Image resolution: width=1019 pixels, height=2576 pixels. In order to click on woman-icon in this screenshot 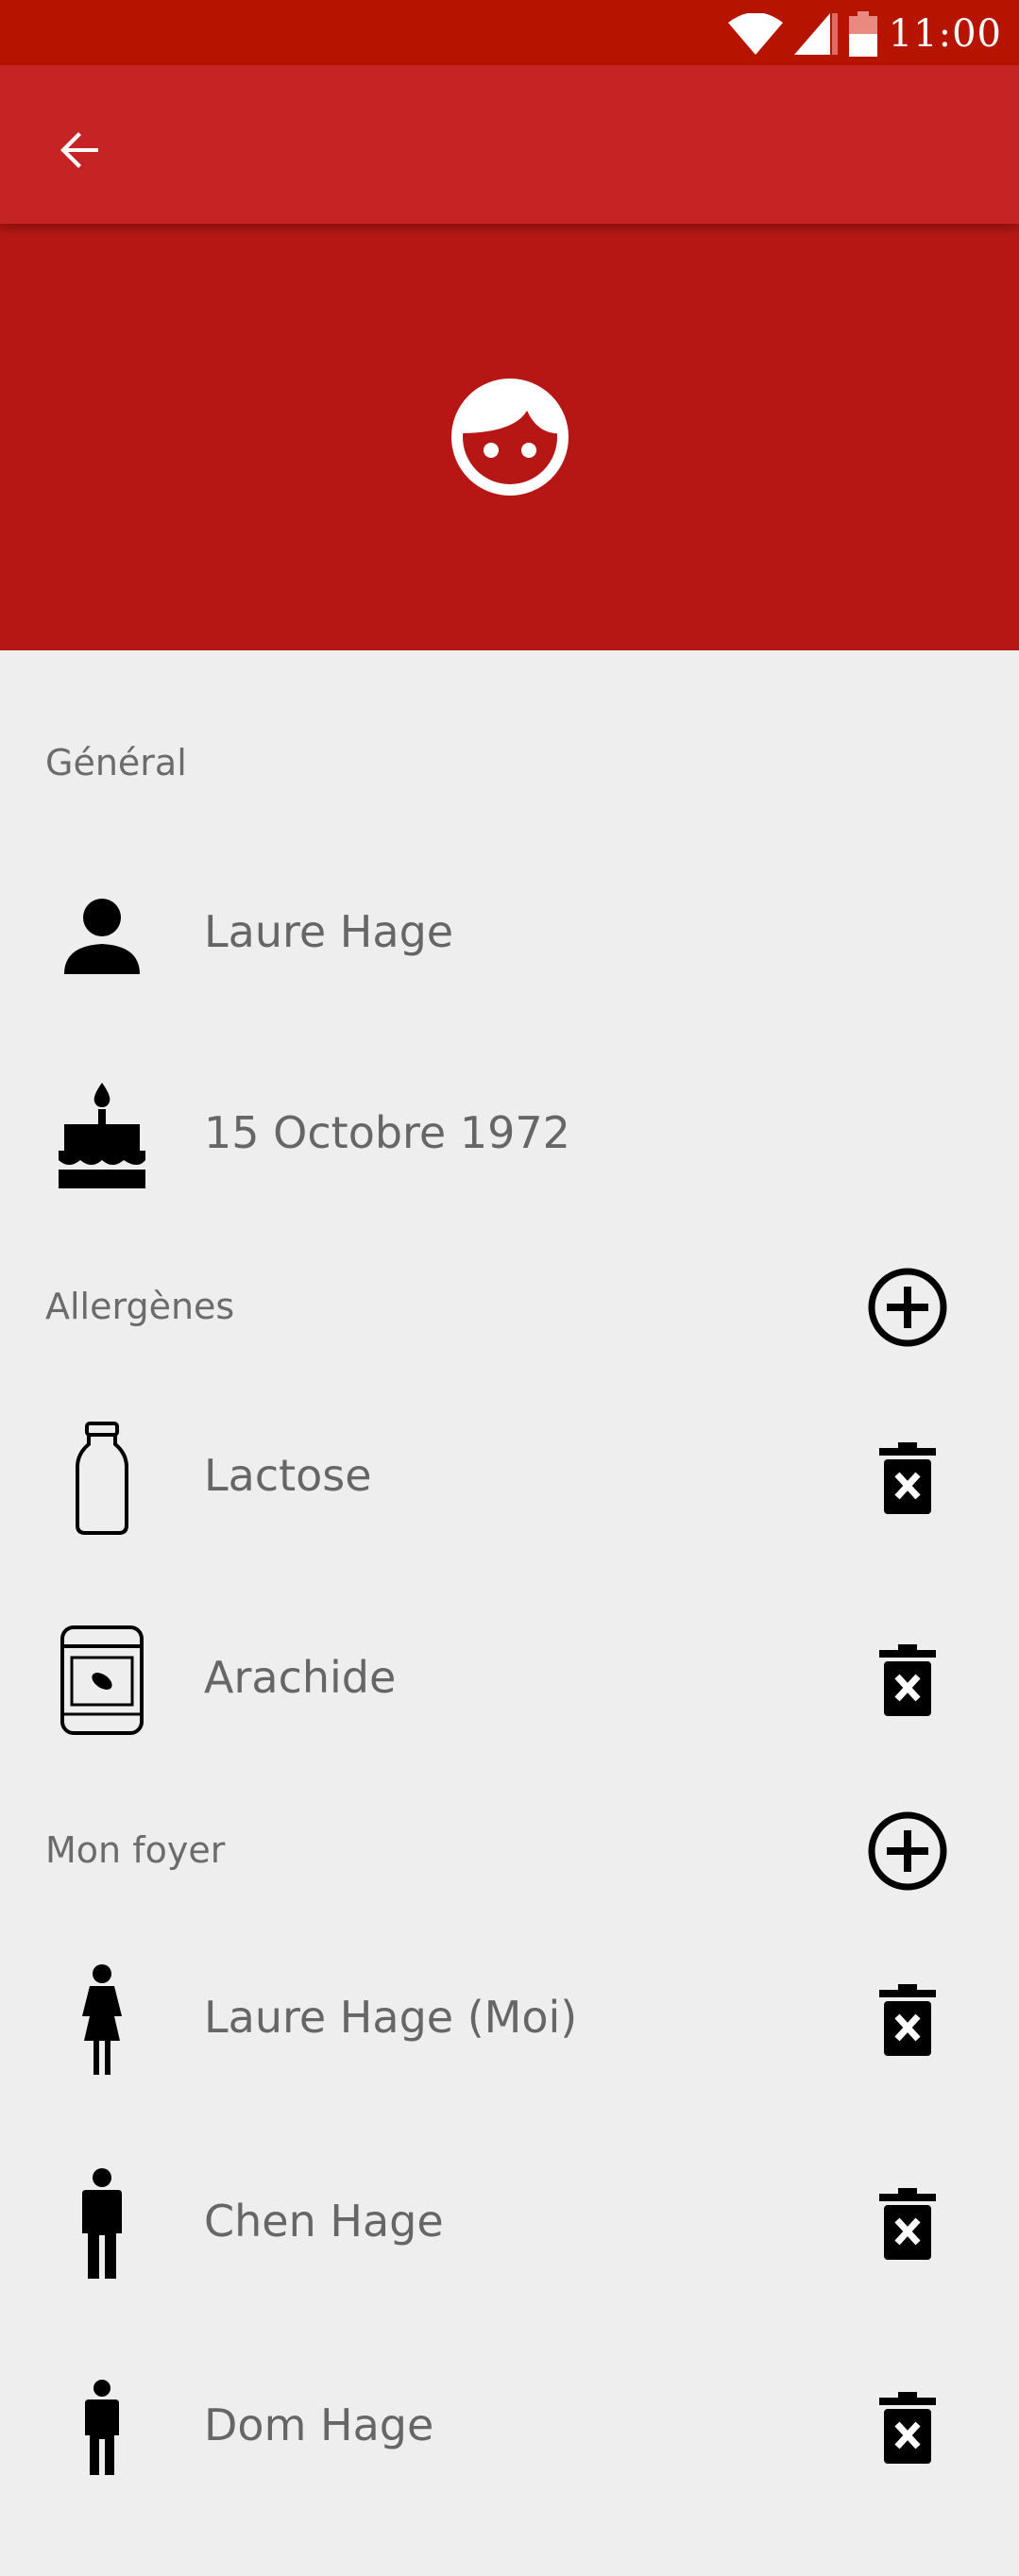, I will do `click(102, 2020)`.